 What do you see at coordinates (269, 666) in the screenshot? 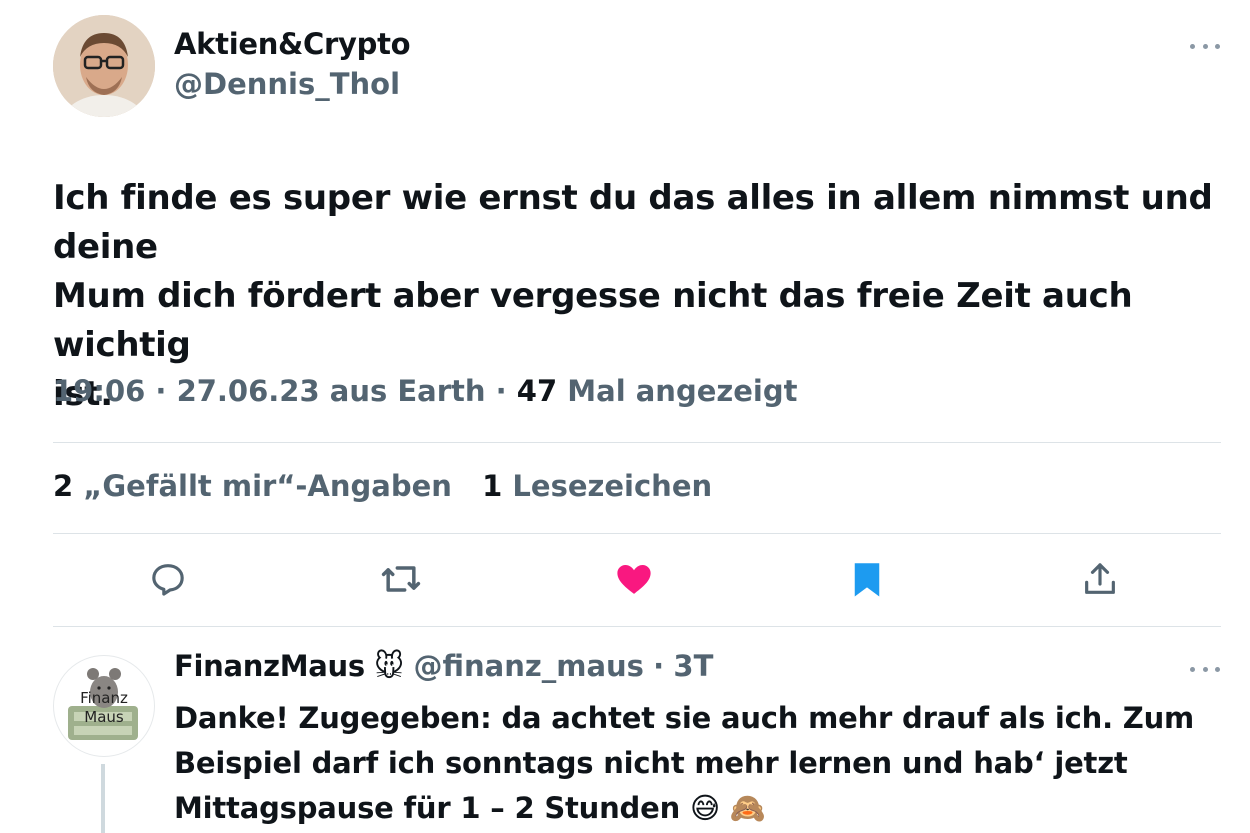
I see `reply-author-name: FinanzMaus` at bounding box center [269, 666].